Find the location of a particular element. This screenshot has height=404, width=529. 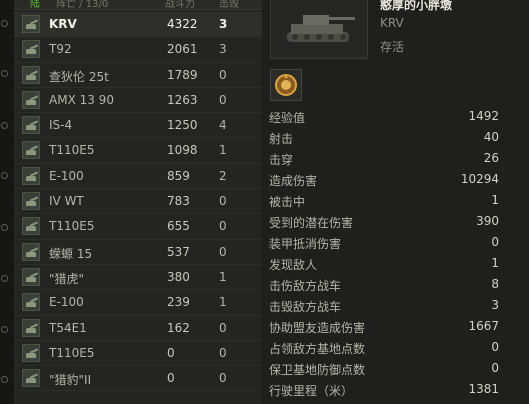

xp-value: 1098 is located at coordinates (182, 150).